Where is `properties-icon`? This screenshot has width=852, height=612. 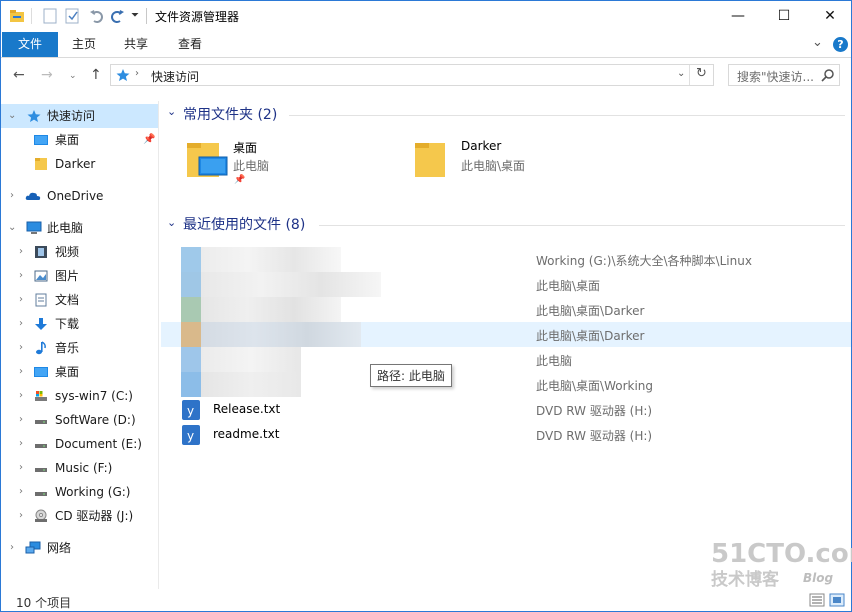
properties-icon is located at coordinates (50, 16).